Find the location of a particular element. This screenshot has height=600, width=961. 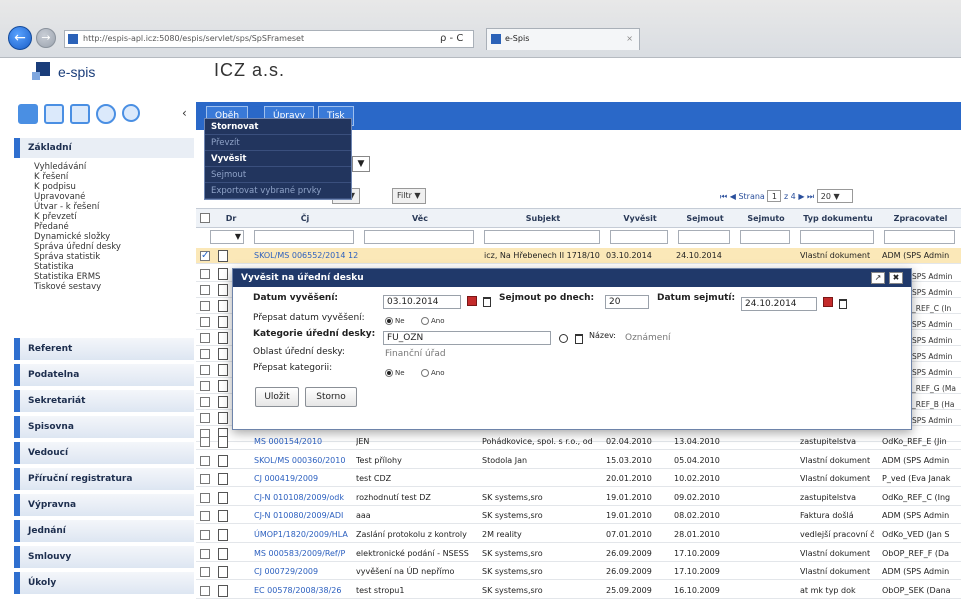

dialog-restore-button: ↗ is located at coordinates (878, 278).